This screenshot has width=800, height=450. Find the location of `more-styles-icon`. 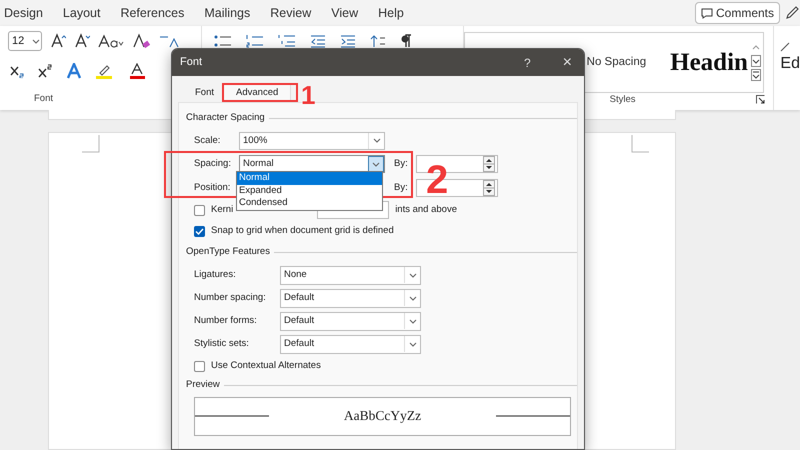

more-styles-icon is located at coordinates (755, 75).